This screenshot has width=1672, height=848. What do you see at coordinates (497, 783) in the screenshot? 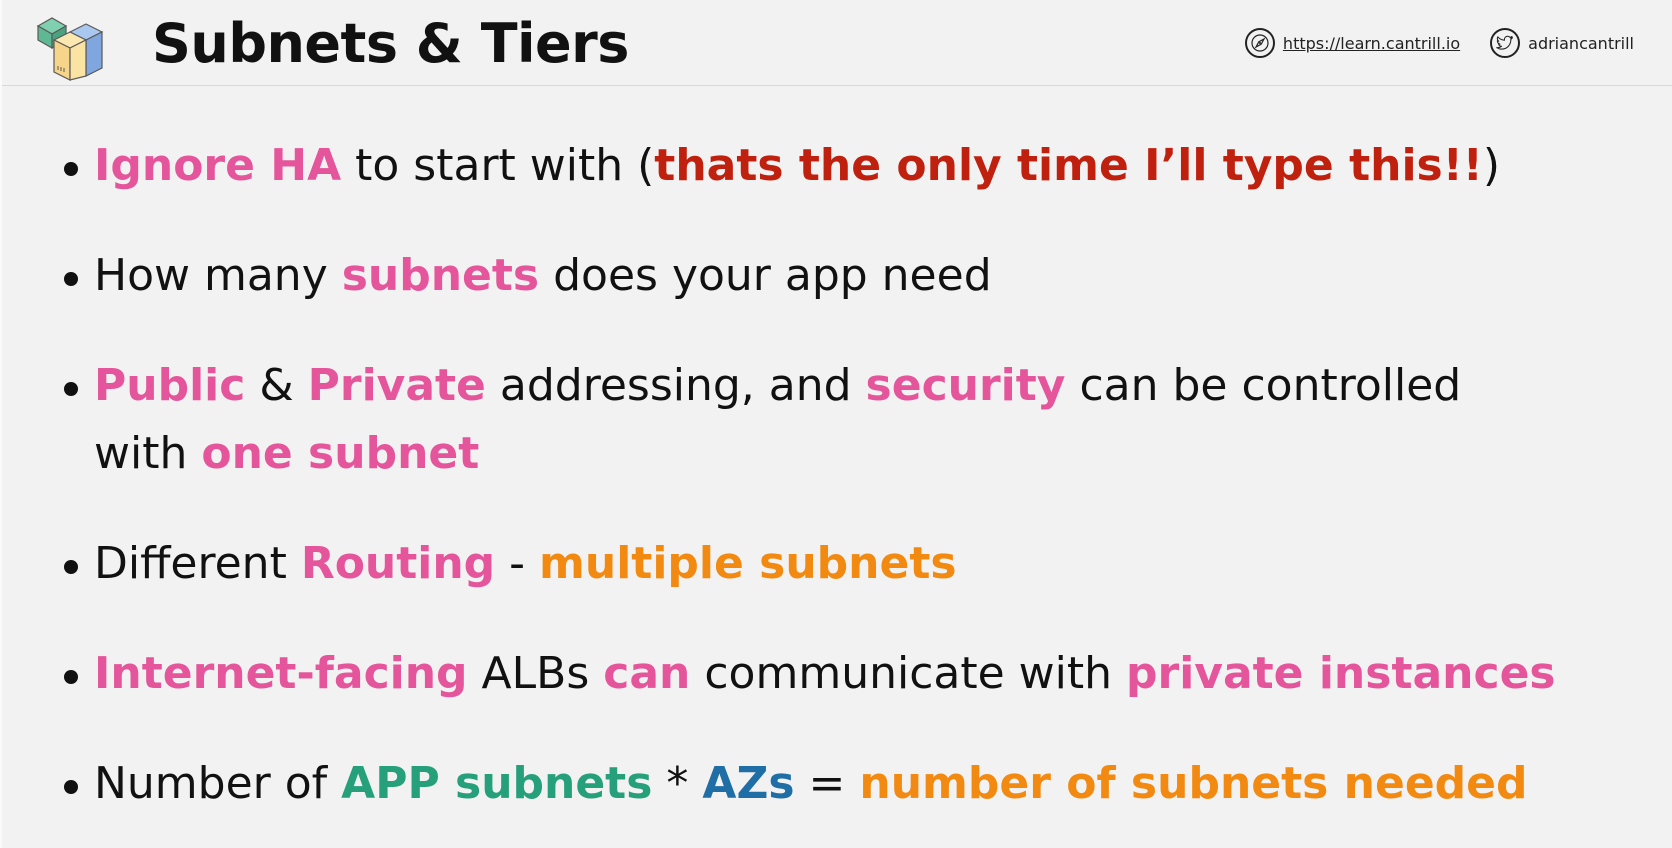
I see `bullet-text-segment: APP subnets` at bounding box center [497, 783].